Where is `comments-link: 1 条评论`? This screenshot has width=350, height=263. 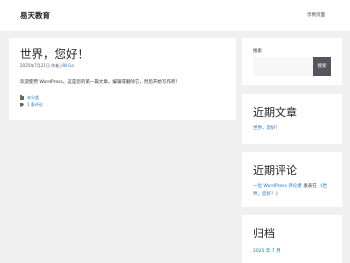
comments-link: 1 条评论 is located at coordinates (35, 104).